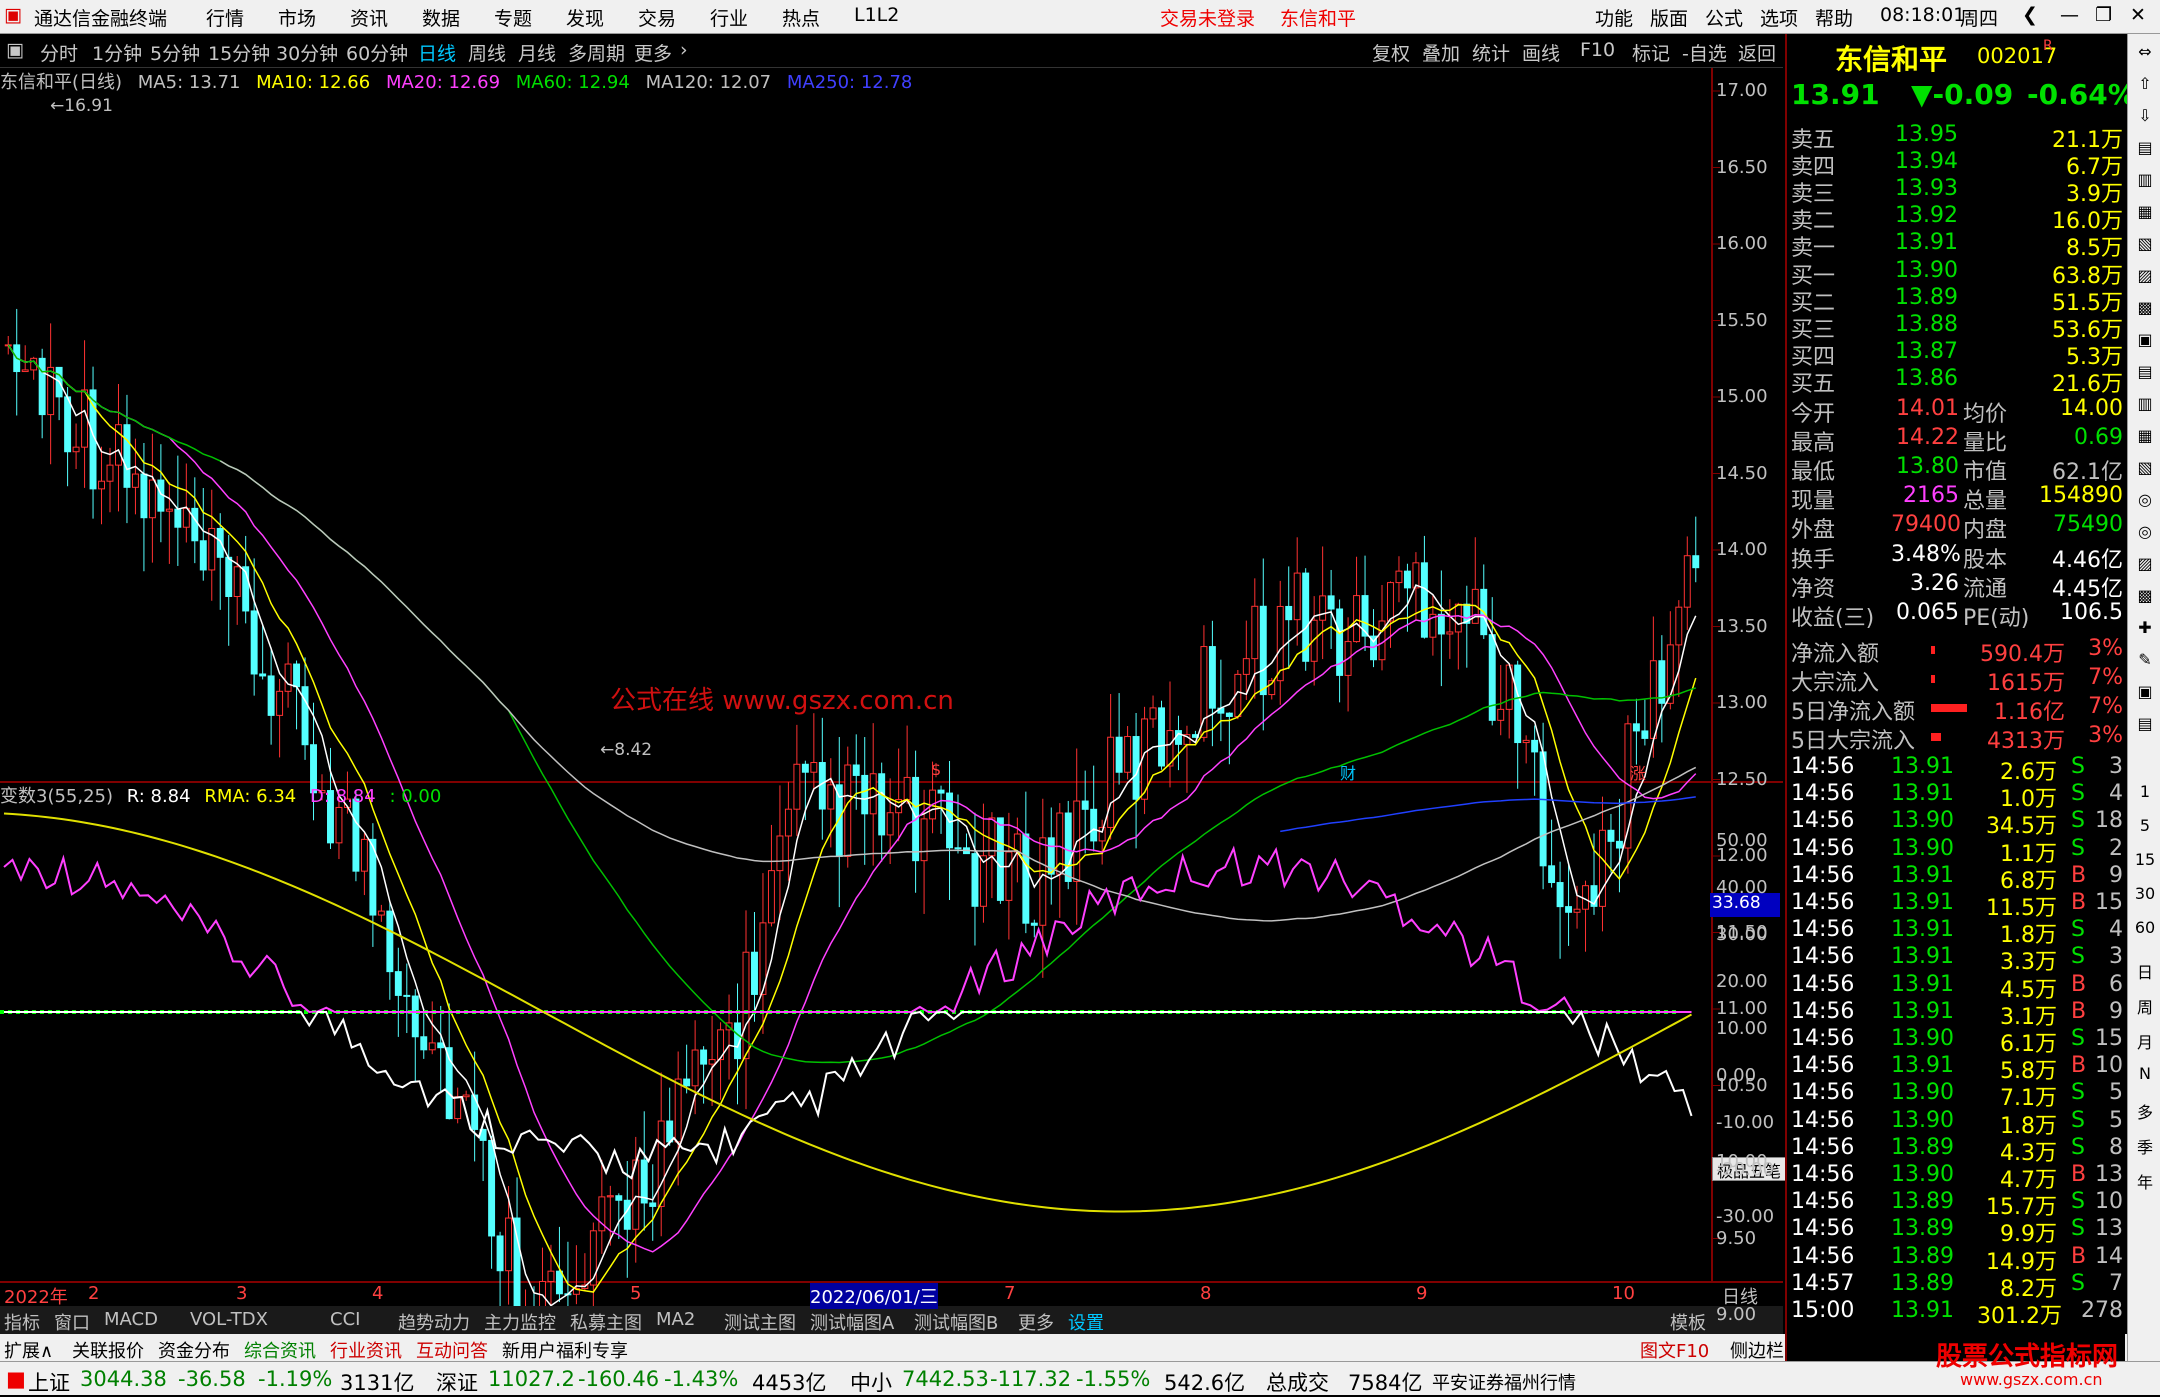  I want to click on indicator-tab: 模板, so click(1688, 1322).